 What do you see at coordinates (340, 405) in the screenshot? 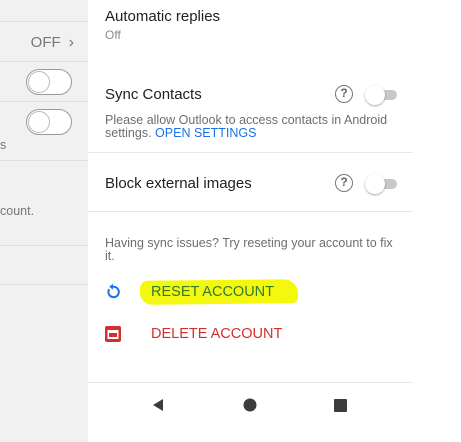
I see `recents-icon` at bounding box center [340, 405].